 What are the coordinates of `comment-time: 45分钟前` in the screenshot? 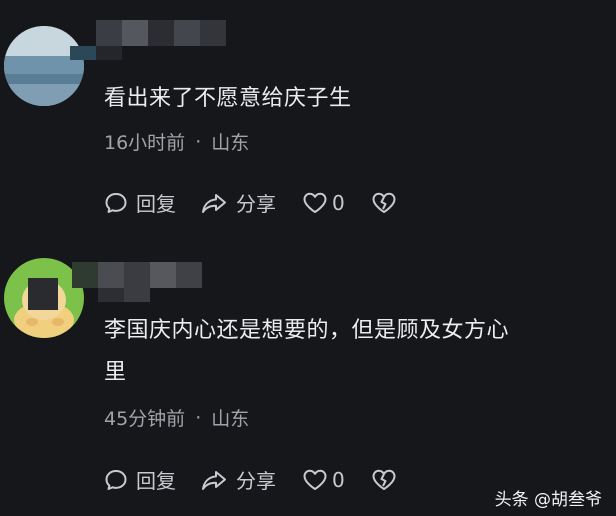 It's located at (145, 419).